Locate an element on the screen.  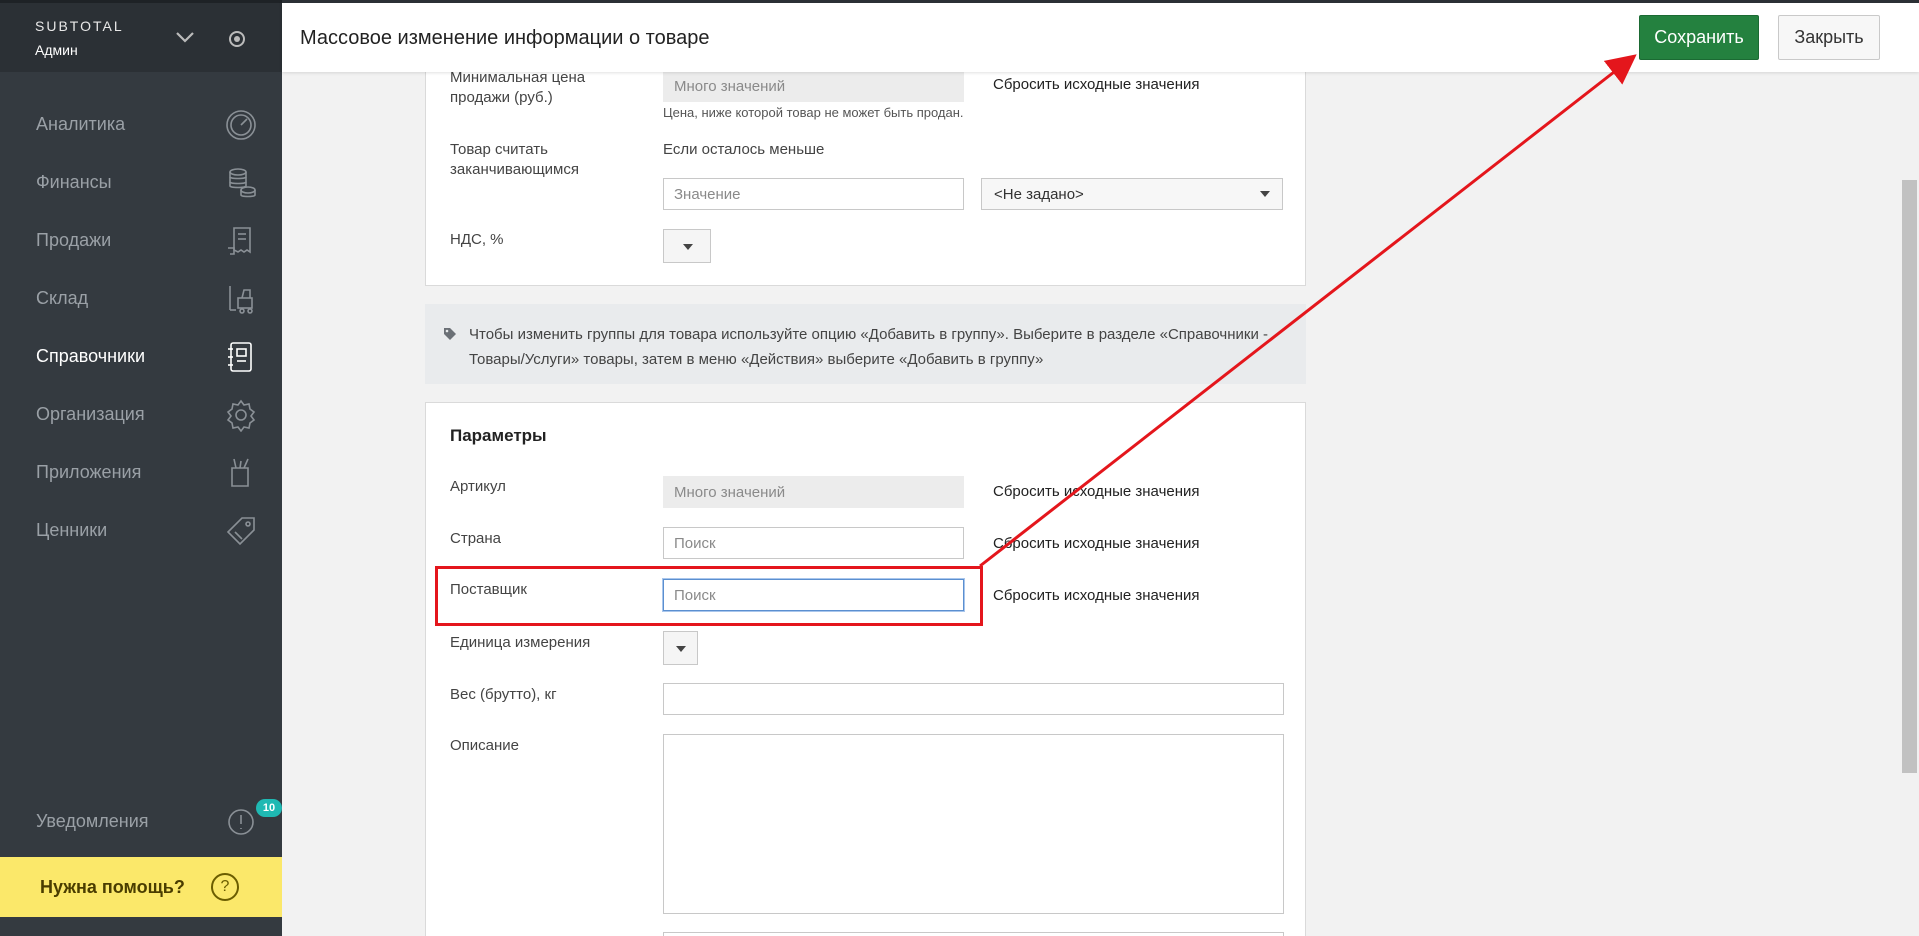
article-input is located at coordinates (813, 492).